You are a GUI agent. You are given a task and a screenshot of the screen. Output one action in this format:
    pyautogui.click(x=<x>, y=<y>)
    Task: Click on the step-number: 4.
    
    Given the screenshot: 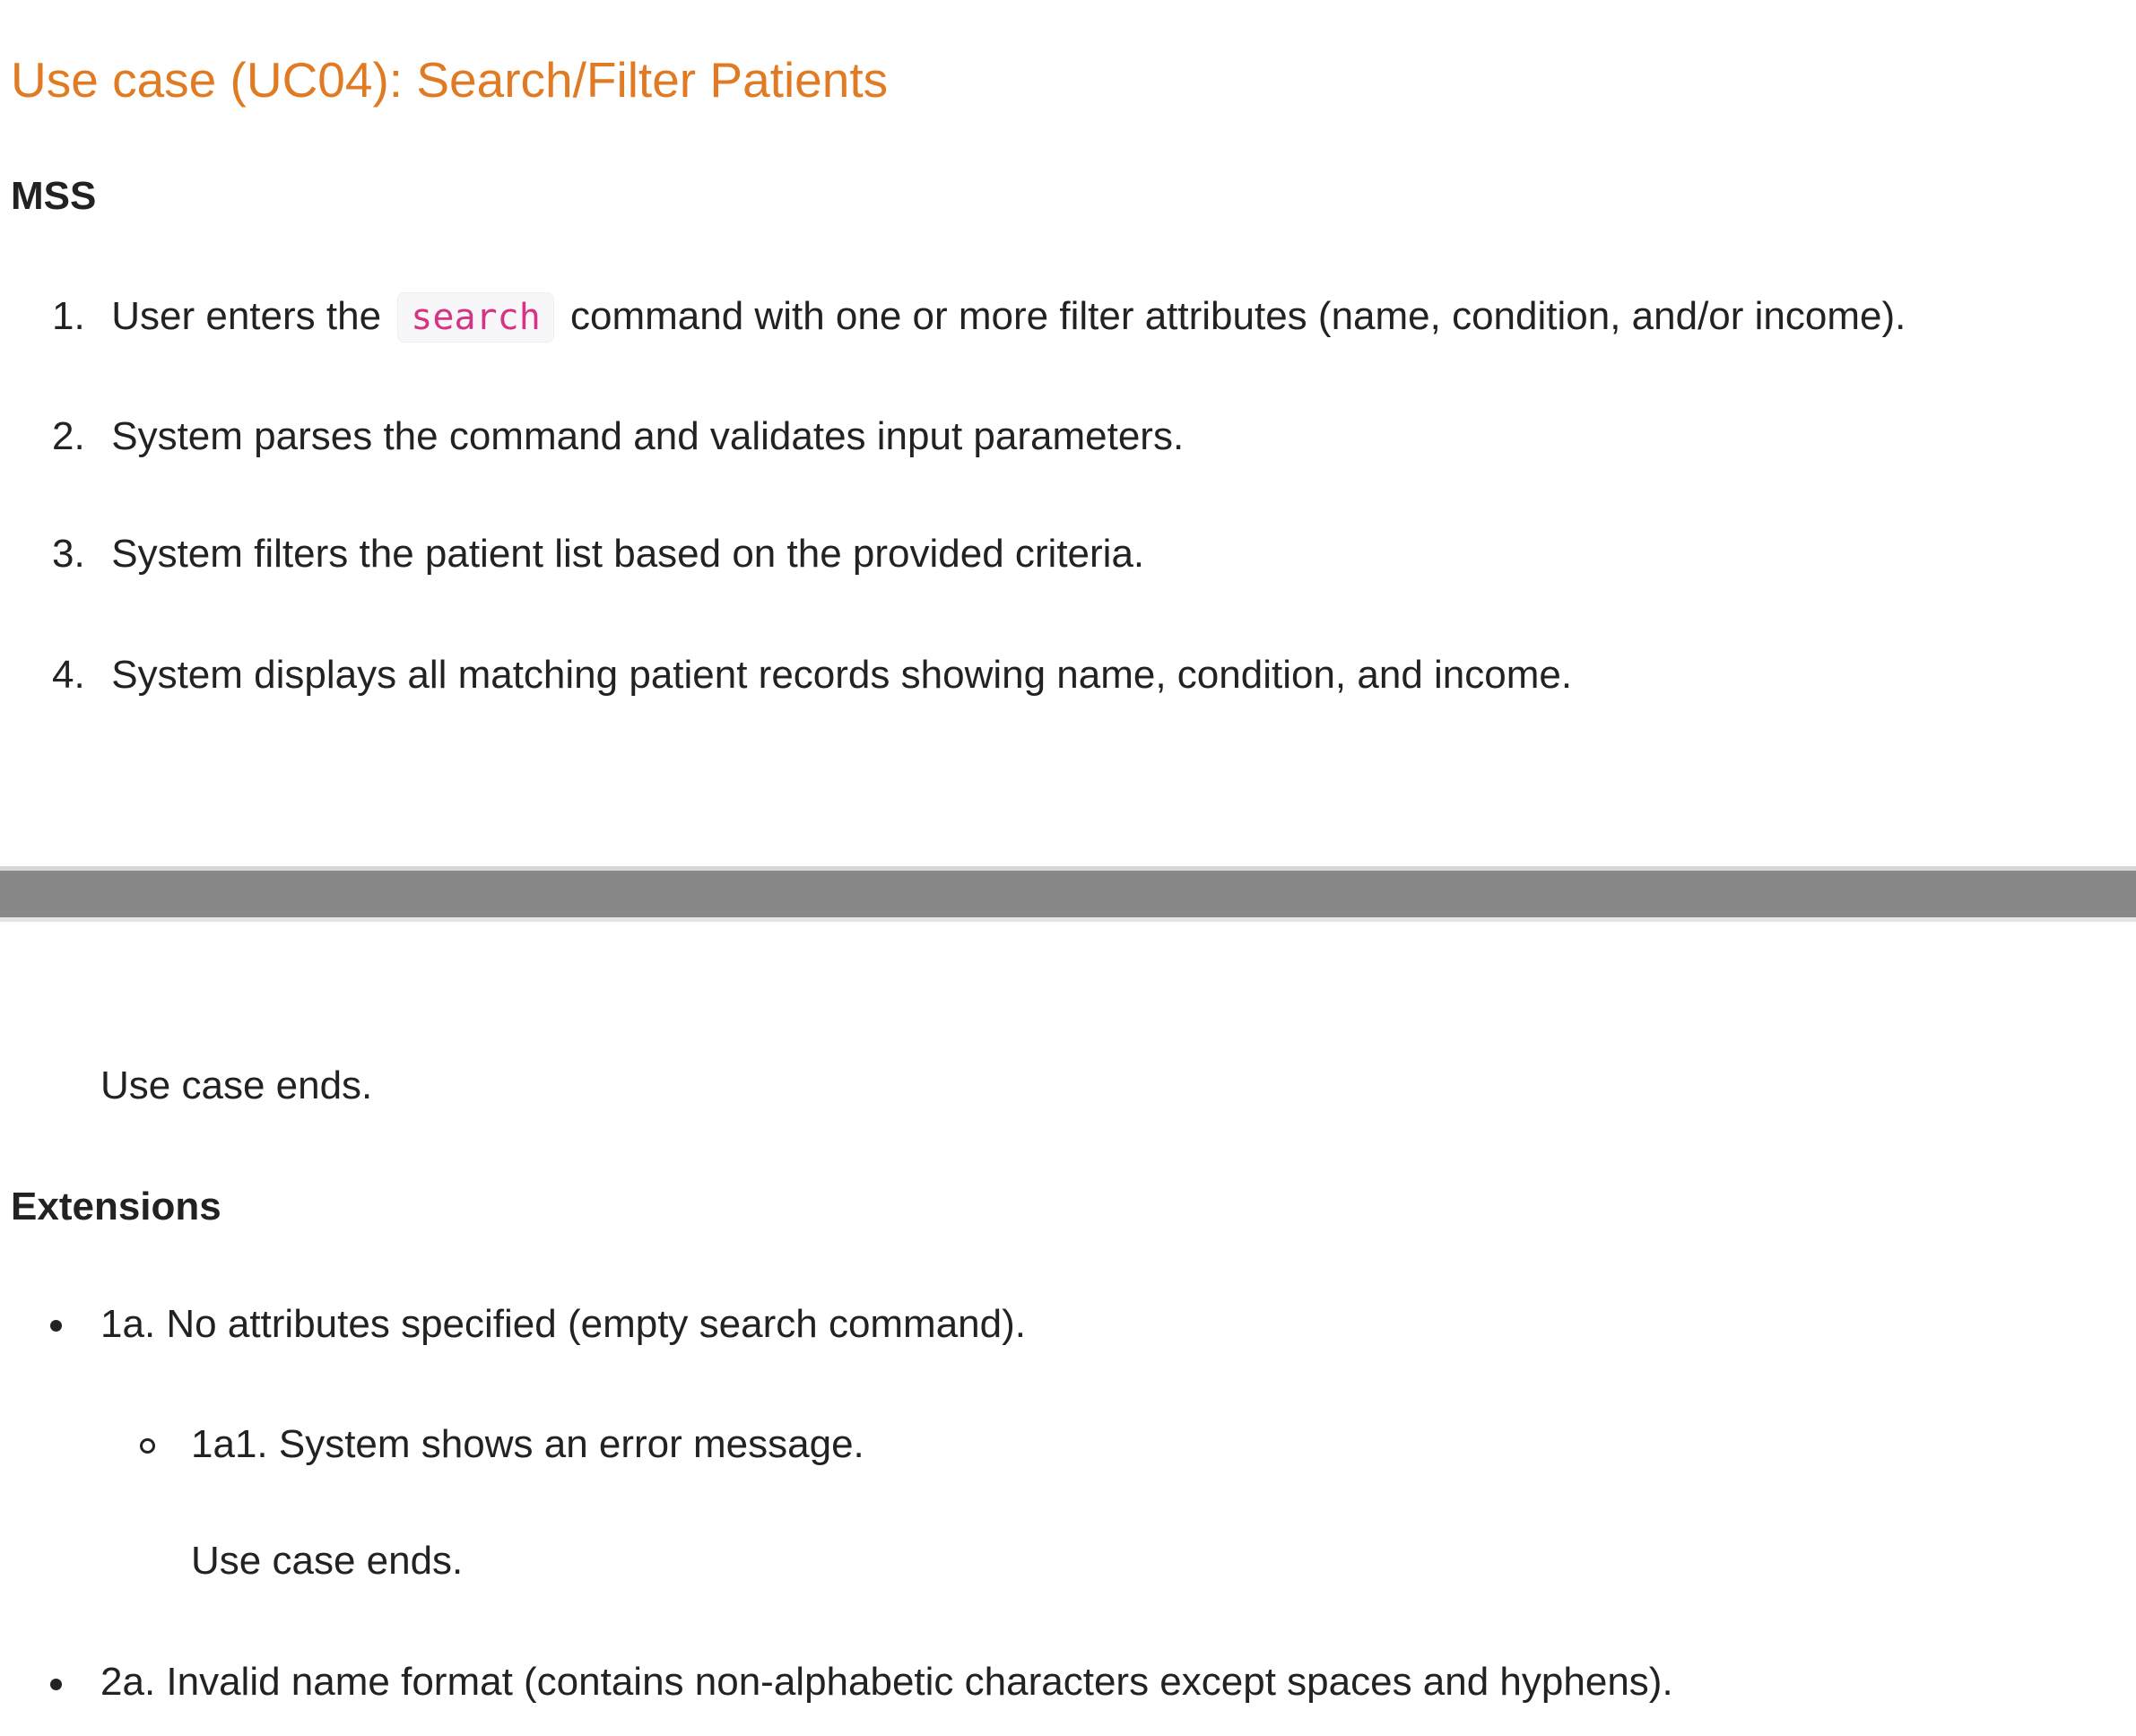 What is the action you would take?
    pyautogui.click(x=68, y=675)
    